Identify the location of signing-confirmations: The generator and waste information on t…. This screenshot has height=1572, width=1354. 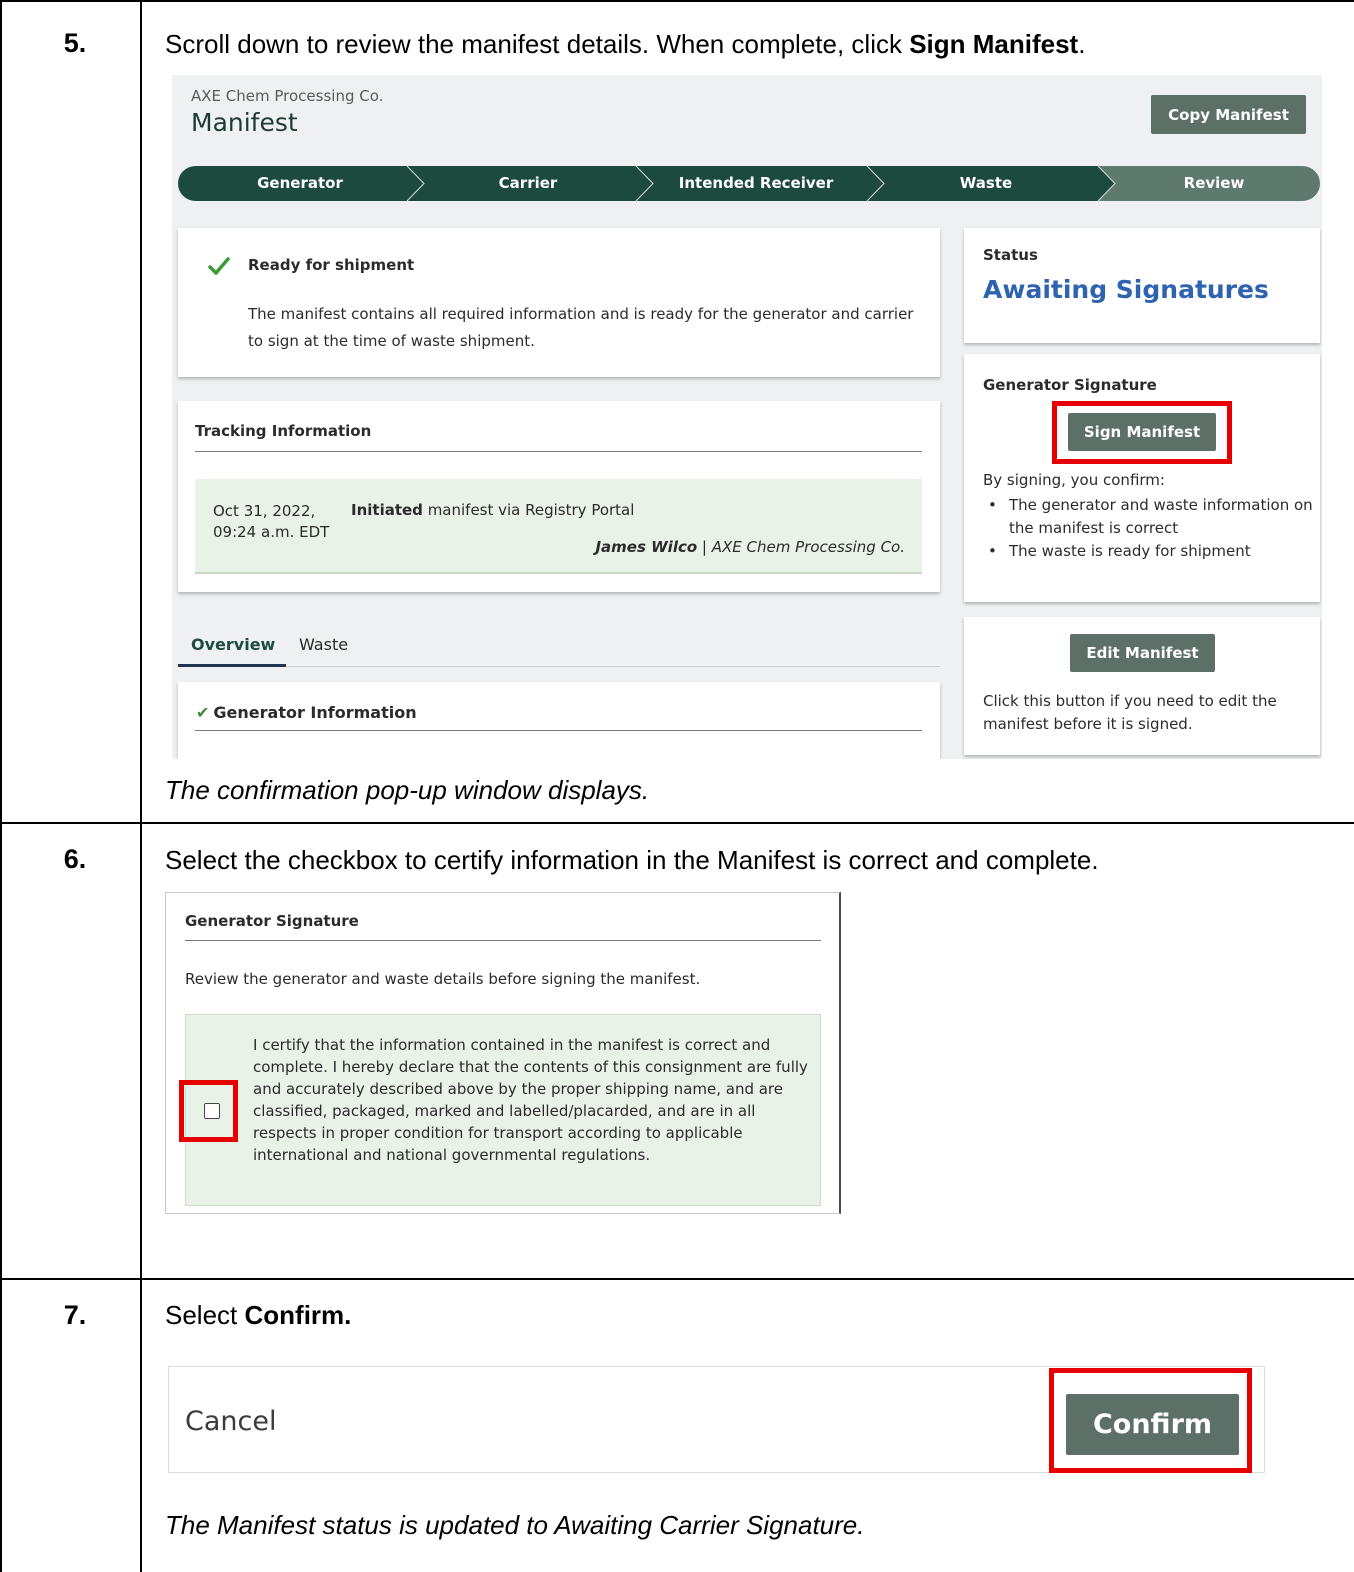
(1148, 528).